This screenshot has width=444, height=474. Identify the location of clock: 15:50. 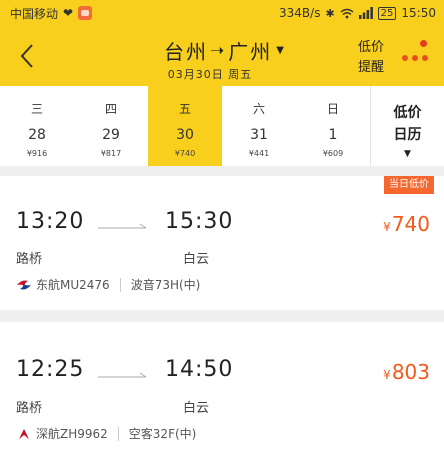
(418, 13).